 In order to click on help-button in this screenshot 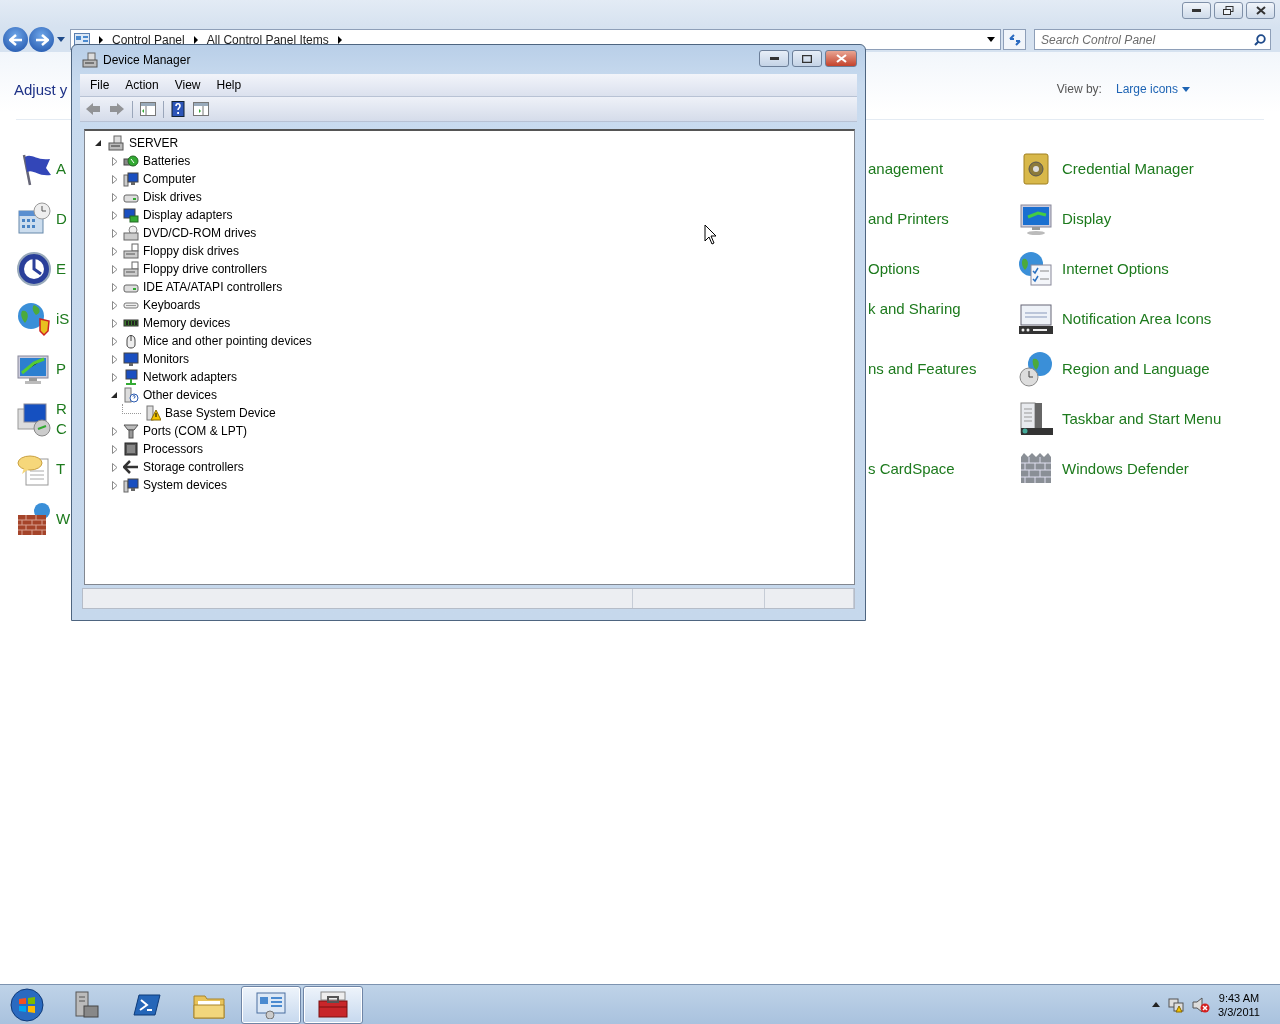, I will do `click(178, 109)`.